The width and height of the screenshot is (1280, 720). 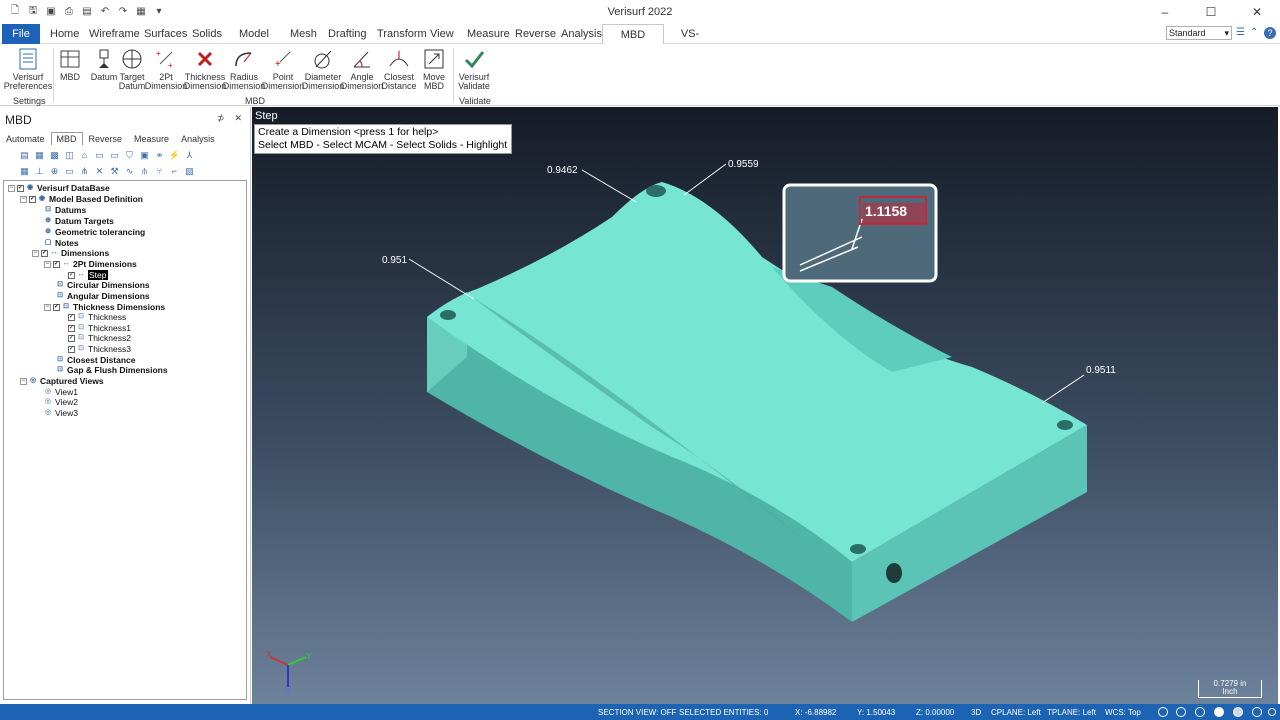 I want to click on settings-icon, so click(x=1272, y=712).